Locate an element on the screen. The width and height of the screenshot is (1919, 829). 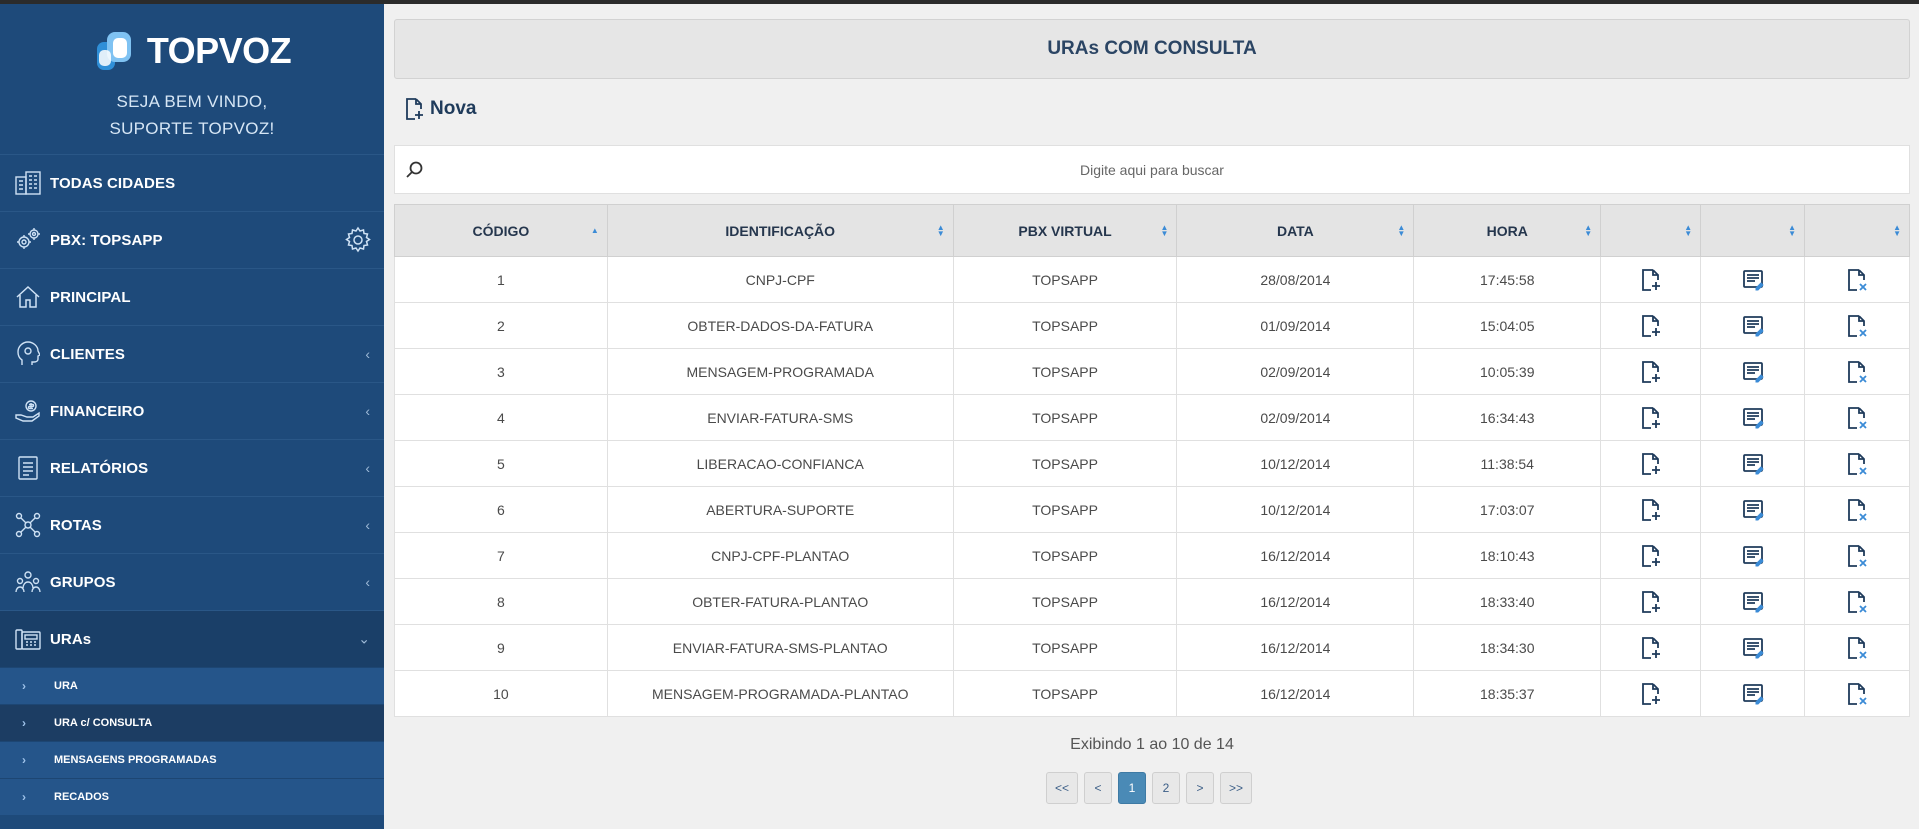
sidebar-item-relatorios: RELATÓRIOS ‹ is located at coordinates (192, 467).